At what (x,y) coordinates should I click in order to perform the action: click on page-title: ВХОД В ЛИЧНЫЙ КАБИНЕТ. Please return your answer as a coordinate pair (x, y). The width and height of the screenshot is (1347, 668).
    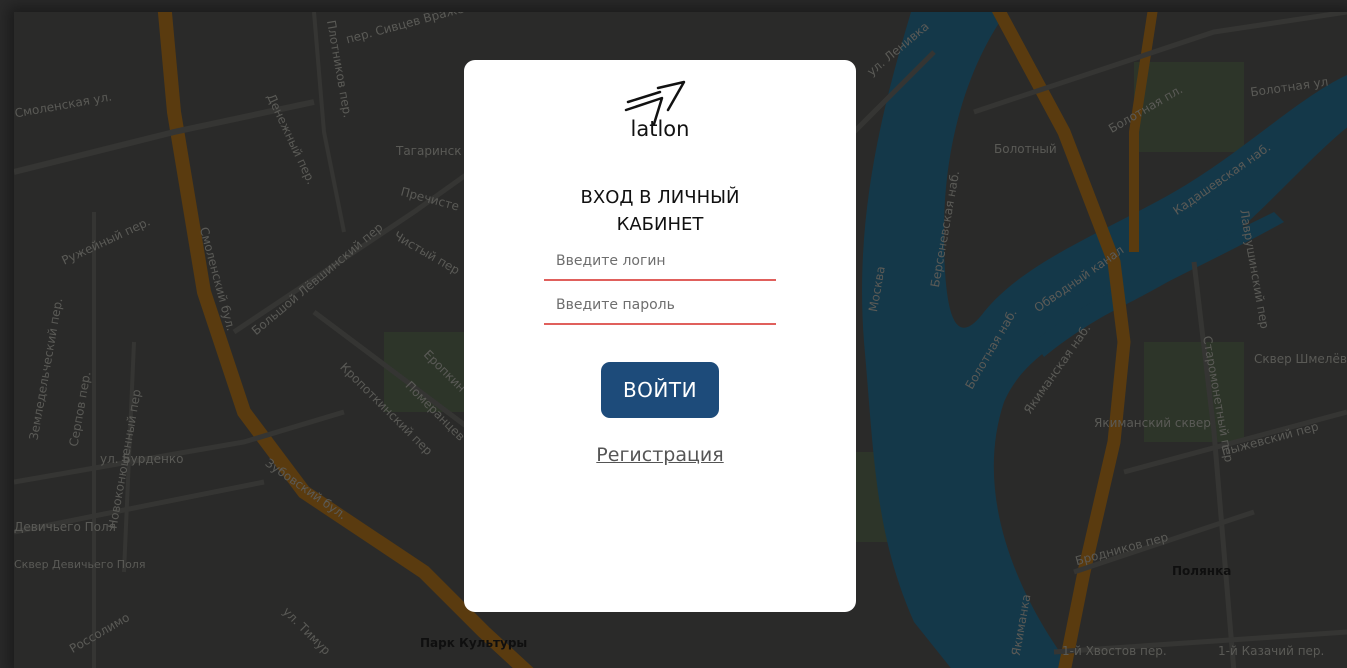
    Looking at the image, I should click on (660, 211).